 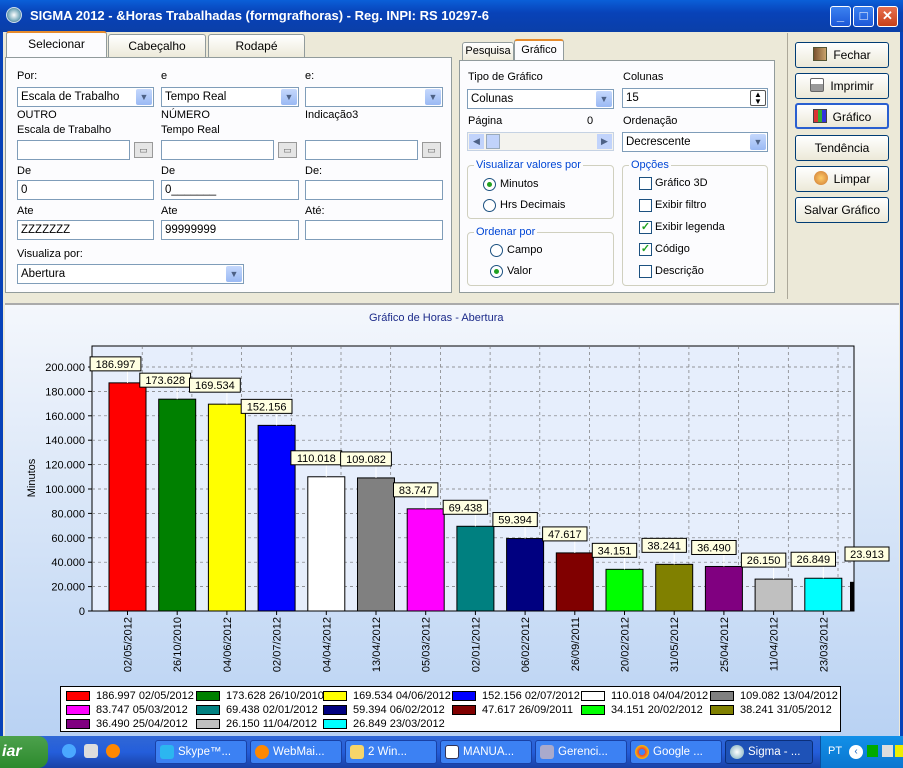 What do you see at coordinates (489, 205) in the screenshot?
I see `radio-hrs-decimais` at bounding box center [489, 205].